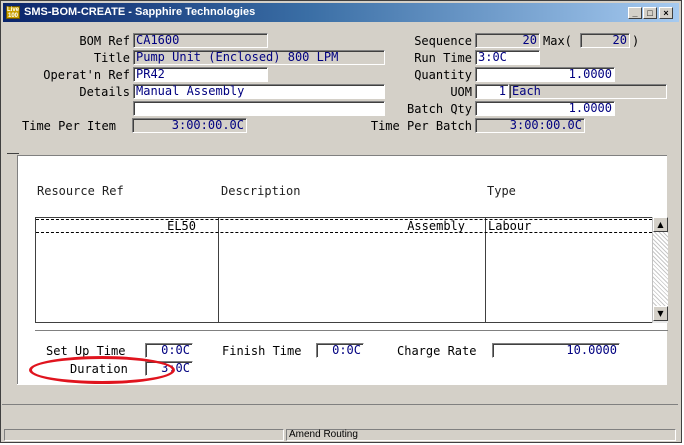 The image size is (684, 445). Describe the element at coordinates (69, 126) in the screenshot. I see `time-per-item-label: Time Per Item` at that location.